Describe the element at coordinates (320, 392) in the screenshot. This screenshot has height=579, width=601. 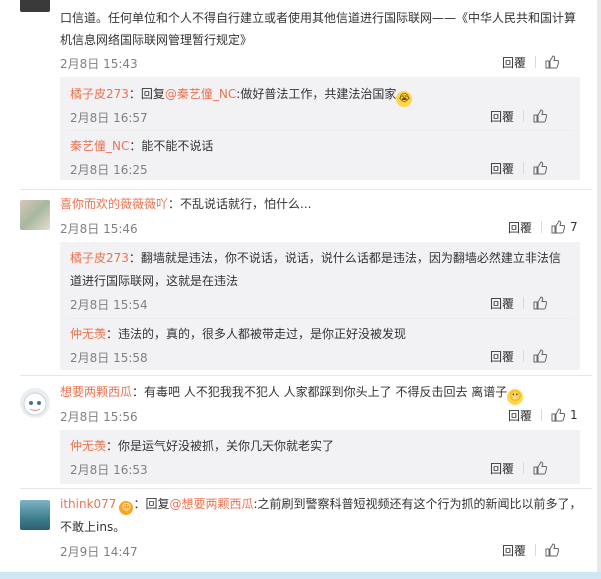
I see `comment-text: ：有毒吧 人不犯我我不犯人 人家都踩到你头上了 不得反击回去 离谱子` at that location.